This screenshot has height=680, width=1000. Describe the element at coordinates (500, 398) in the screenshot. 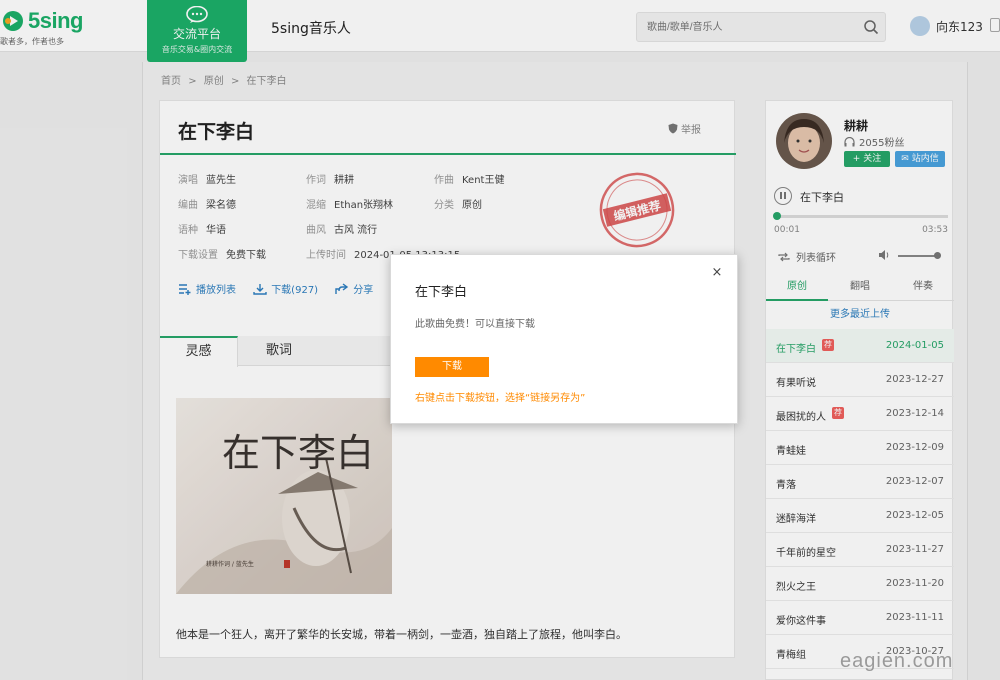

I see `dialog-tip: 右键点击下载按钮，选择“链接另存为”` at that location.